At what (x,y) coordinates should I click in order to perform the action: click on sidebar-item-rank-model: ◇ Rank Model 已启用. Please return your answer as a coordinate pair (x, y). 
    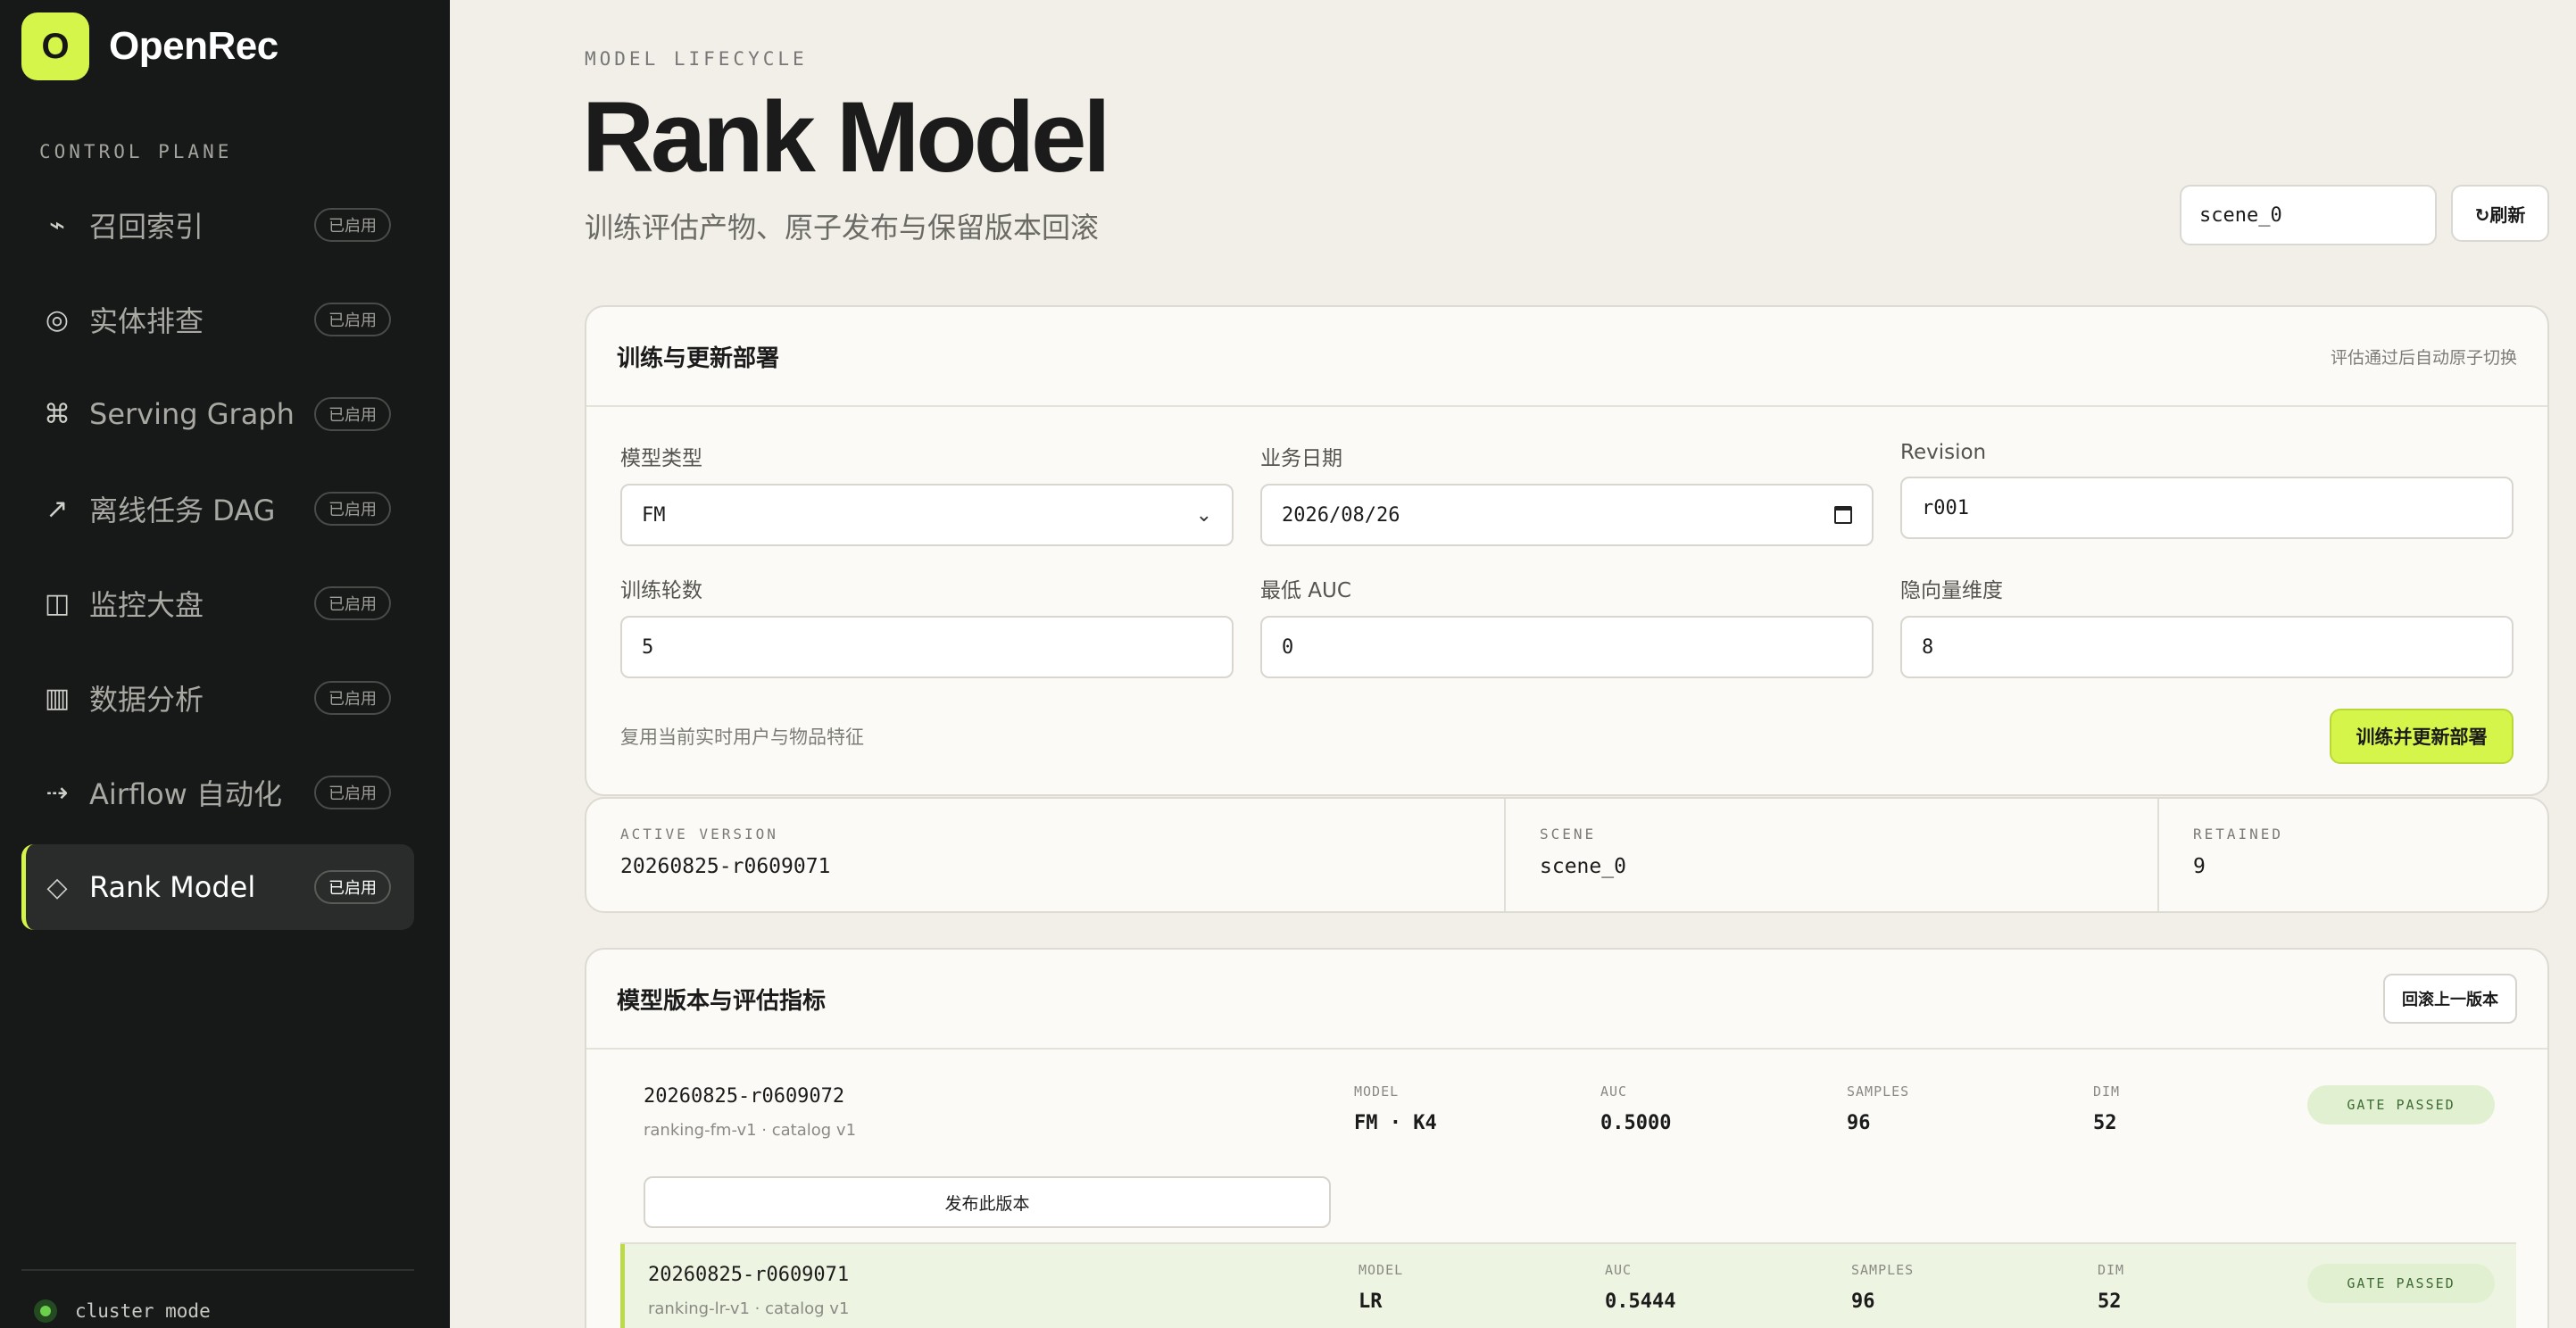
    Looking at the image, I should click on (218, 887).